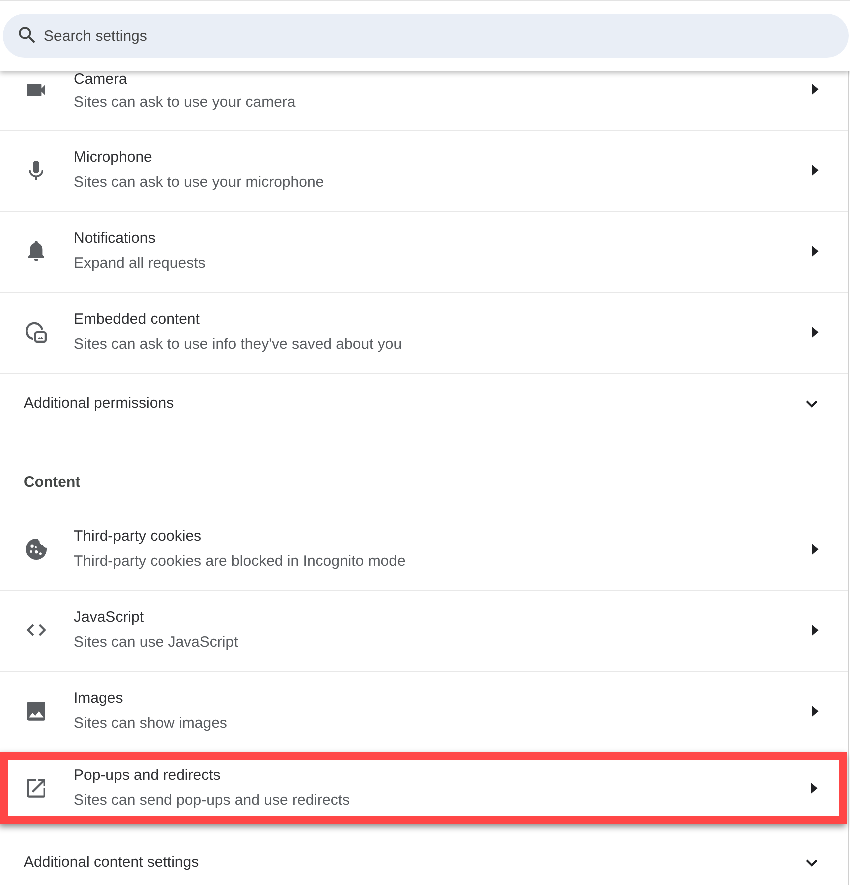 The image size is (850, 892). Describe the element at coordinates (424, 170) in the screenshot. I see `setting-row: Microphone Sites can ask to use your microphone` at that location.